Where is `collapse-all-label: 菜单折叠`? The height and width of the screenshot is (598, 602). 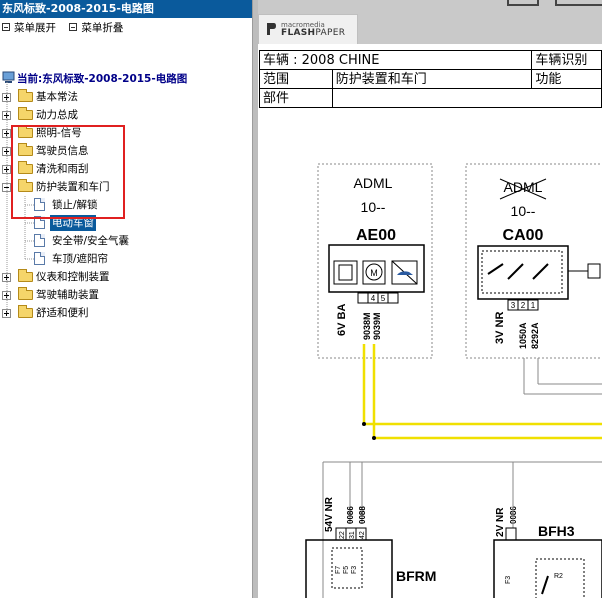
collapse-all-label: 菜单折叠 is located at coordinates (102, 28).